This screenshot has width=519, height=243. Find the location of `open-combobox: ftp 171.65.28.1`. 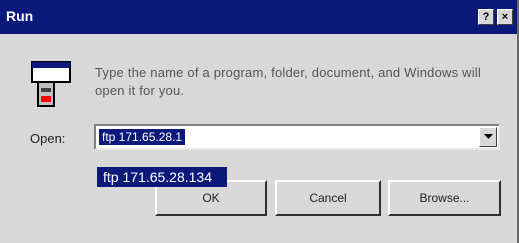

open-combobox: ftp 171.65.28.1 is located at coordinates (297, 137).